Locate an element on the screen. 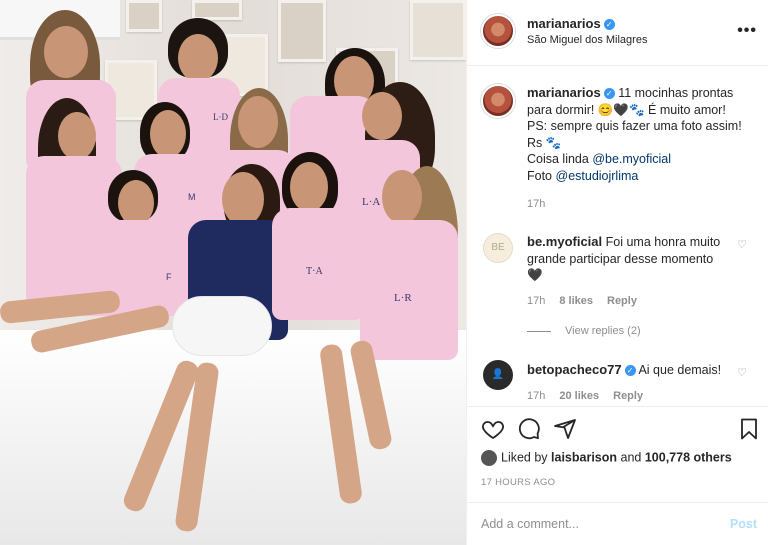 This screenshot has height=545, width=768. heart-icon is located at coordinates (493, 429).